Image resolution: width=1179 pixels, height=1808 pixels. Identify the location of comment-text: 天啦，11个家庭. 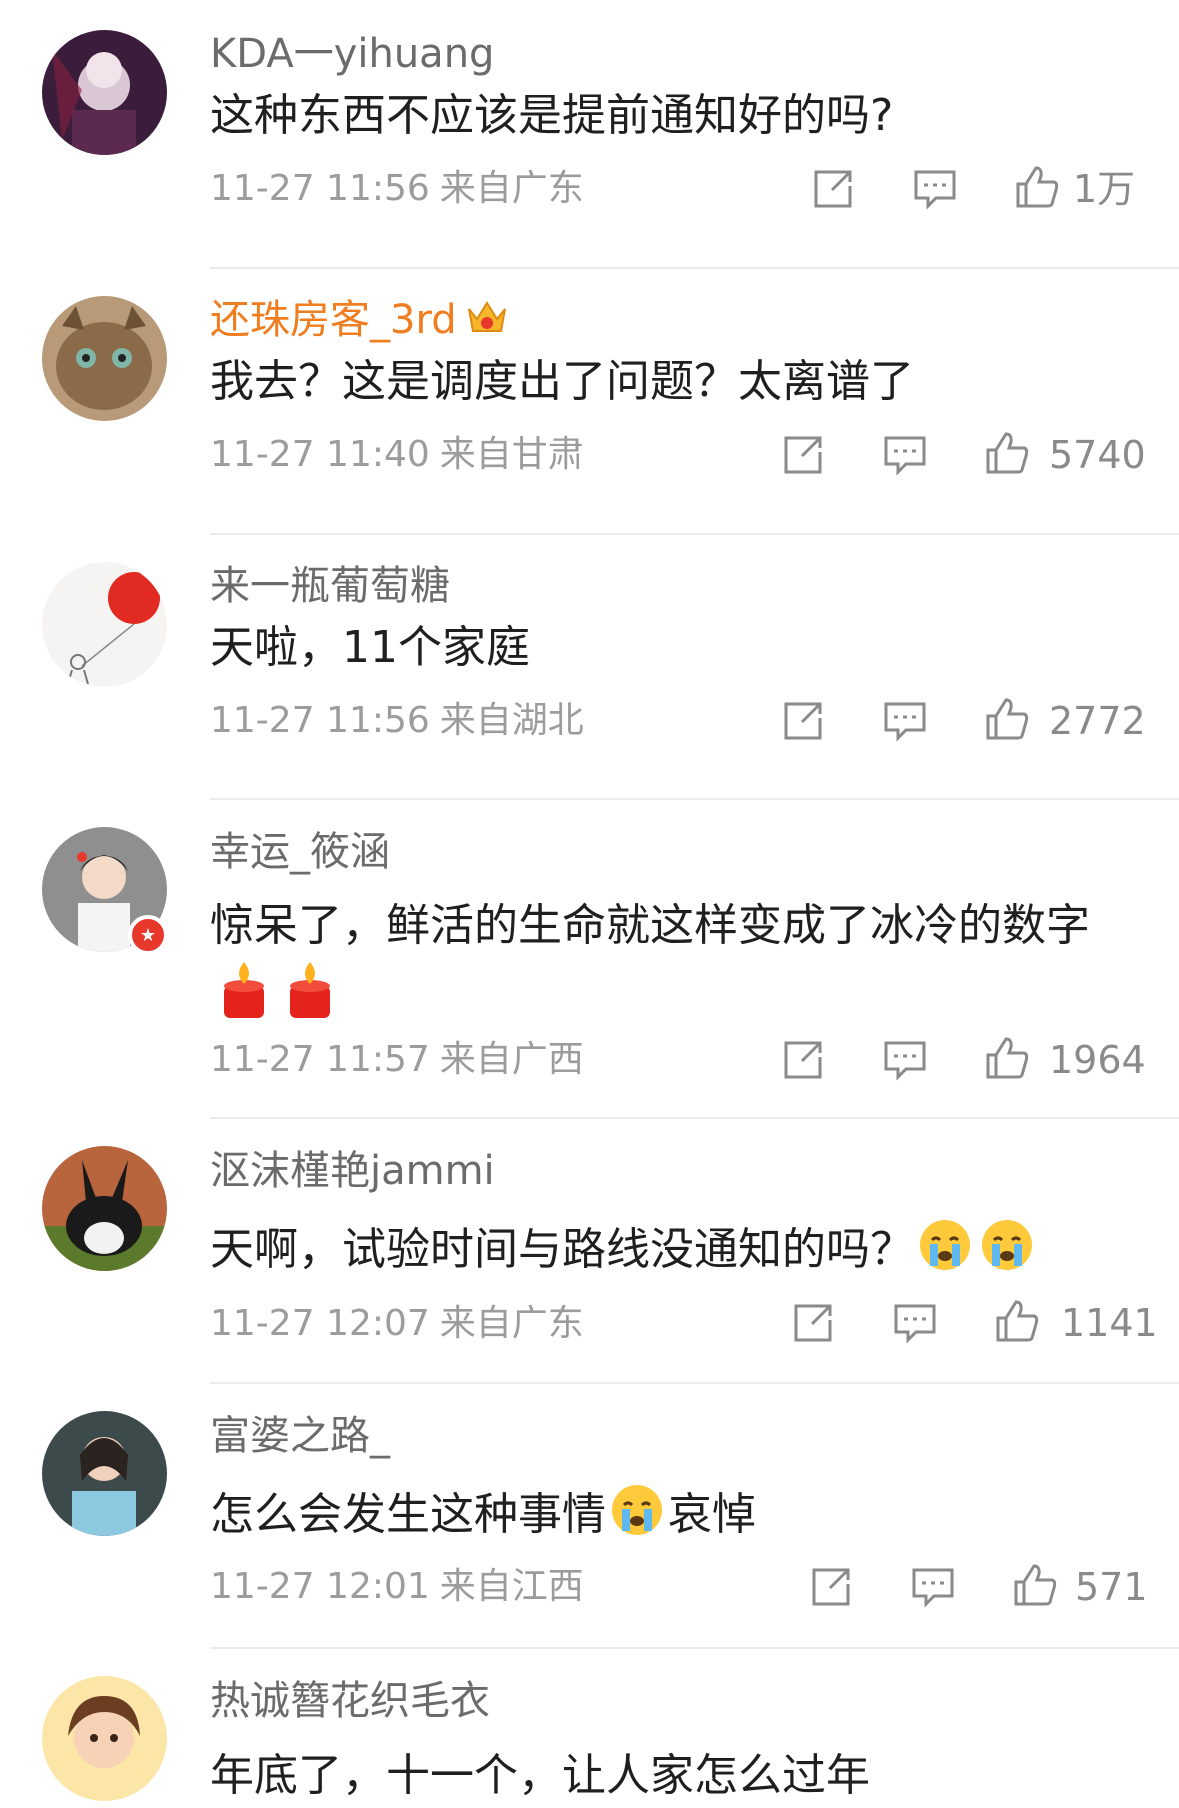
(370, 647).